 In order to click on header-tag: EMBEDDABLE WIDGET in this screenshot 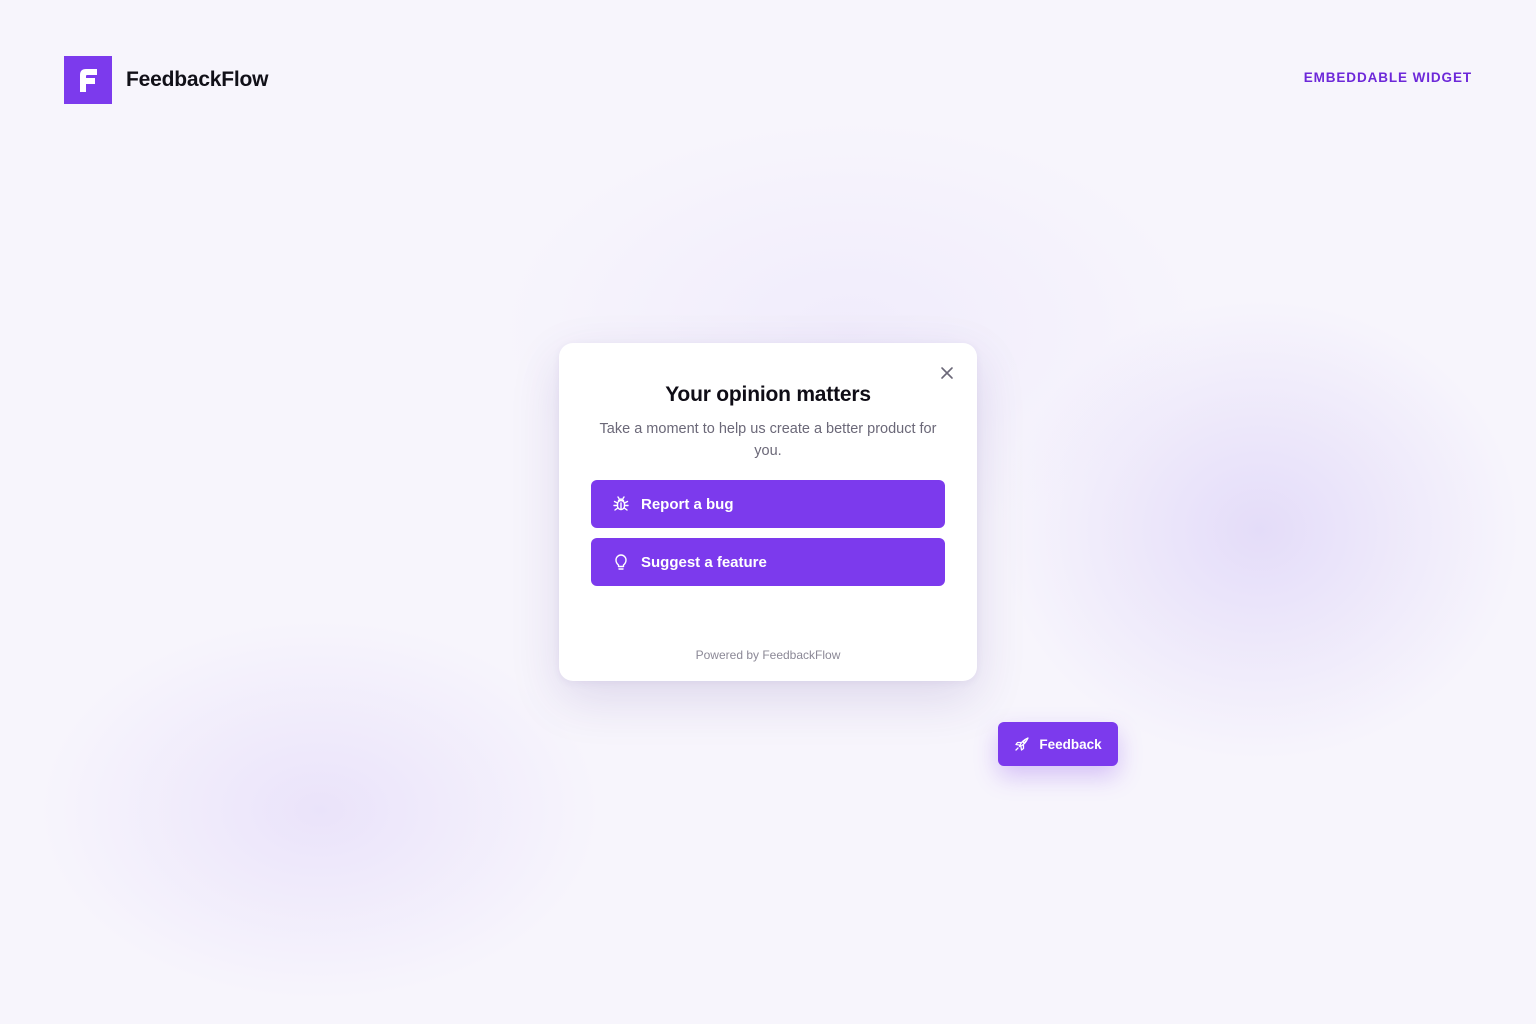, I will do `click(1387, 77)`.